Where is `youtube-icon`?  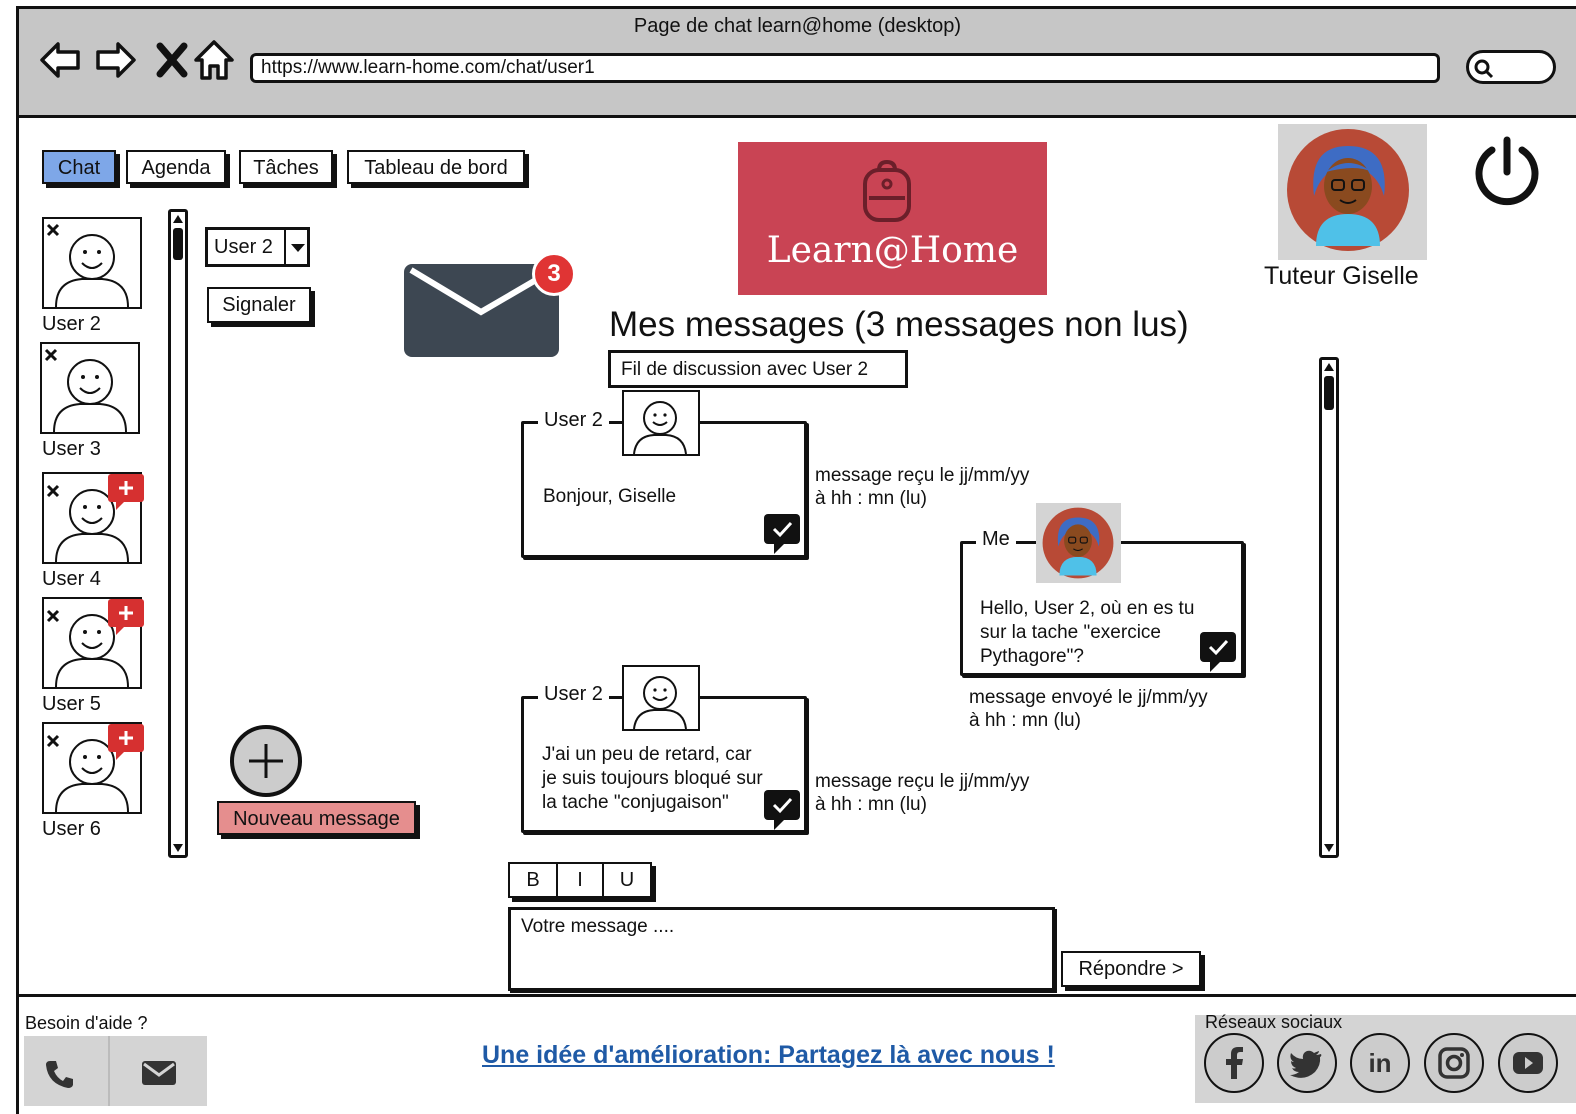 youtube-icon is located at coordinates (1528, 1063).